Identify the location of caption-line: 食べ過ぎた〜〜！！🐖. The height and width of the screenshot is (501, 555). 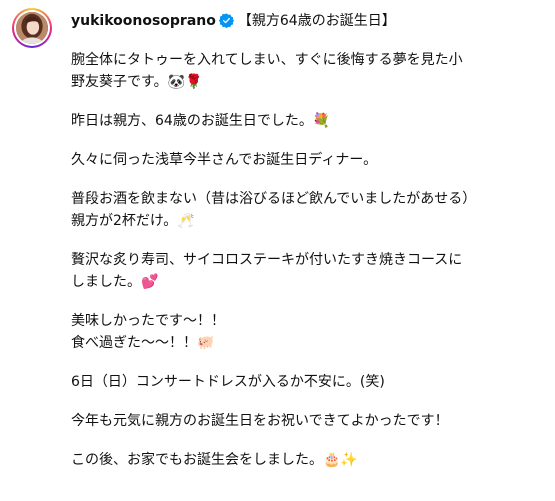
(143, 343).